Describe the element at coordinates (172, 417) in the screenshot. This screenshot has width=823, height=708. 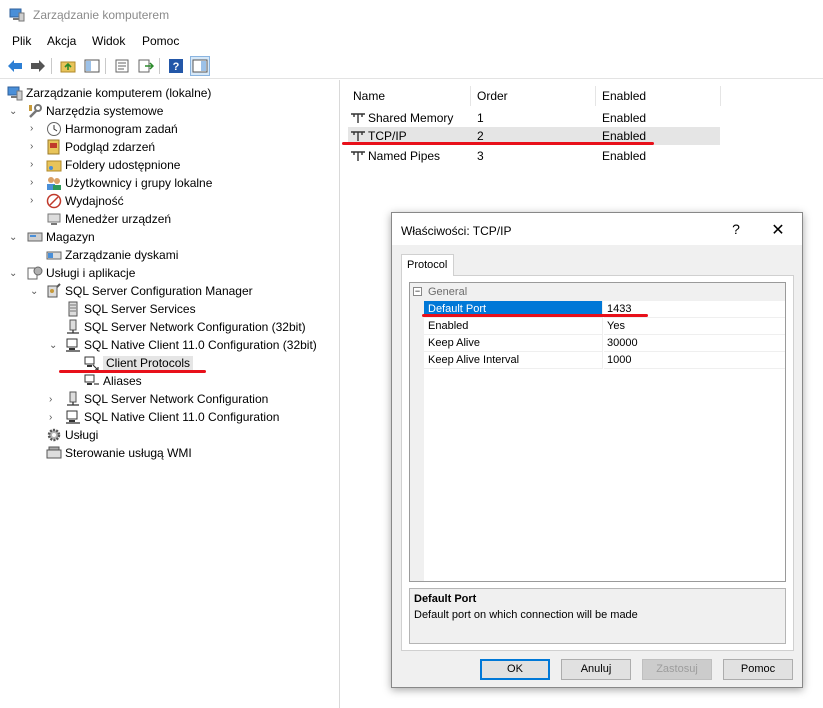
I see `tree-sql-native: SQL Native Client 11.0 Configuration` at that location.